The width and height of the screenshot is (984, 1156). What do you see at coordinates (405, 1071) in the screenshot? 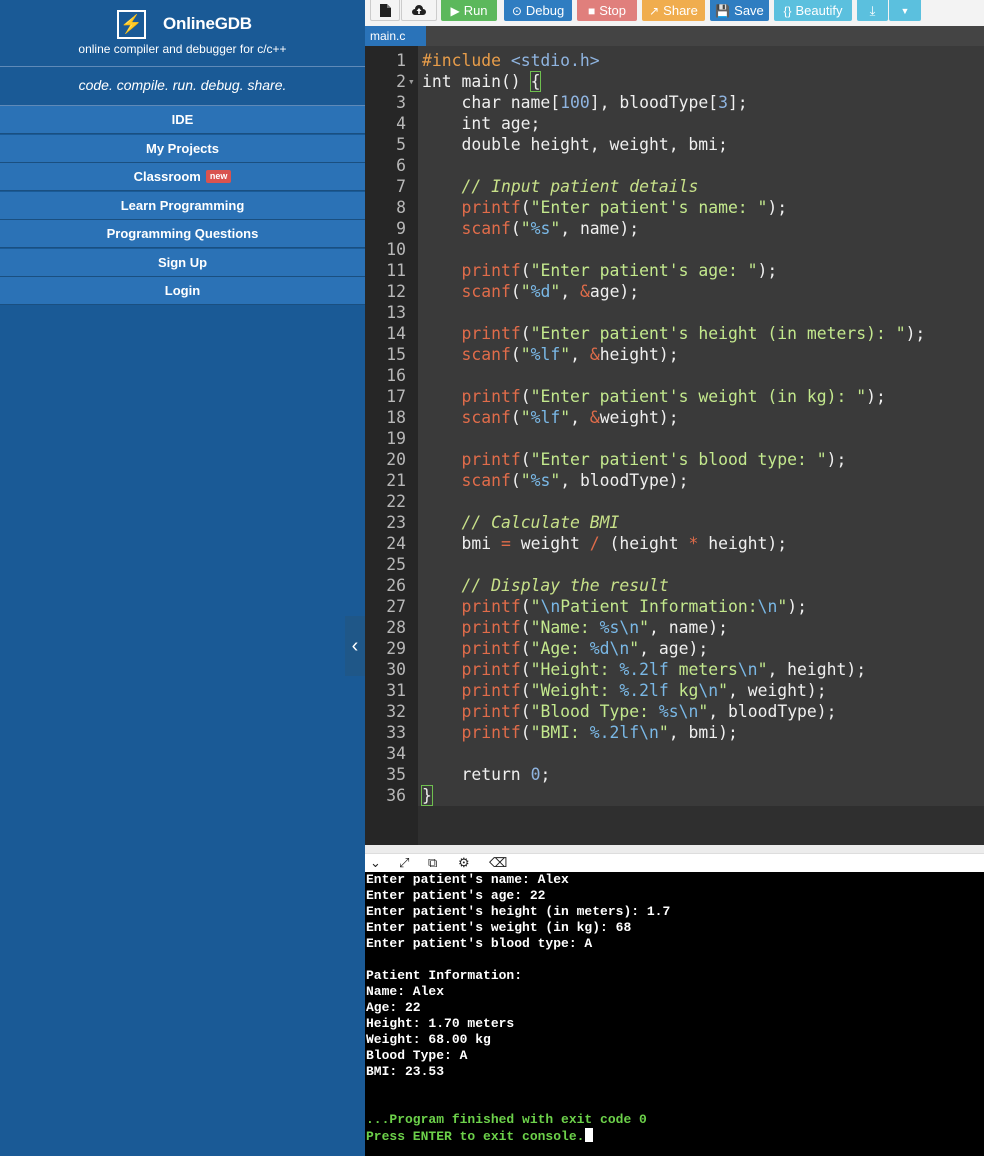
I see `console-line: BMI: 23.53` at bounding box center [405, 1071].